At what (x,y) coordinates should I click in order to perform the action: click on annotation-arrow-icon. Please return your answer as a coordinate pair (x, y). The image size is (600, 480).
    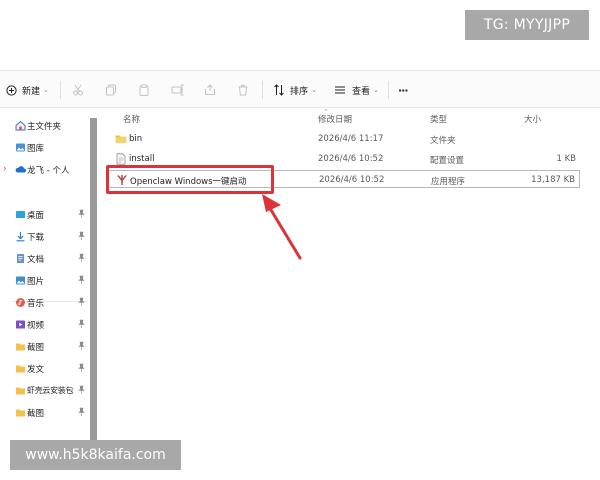
    Looking at the image, I should click on (282, 227).